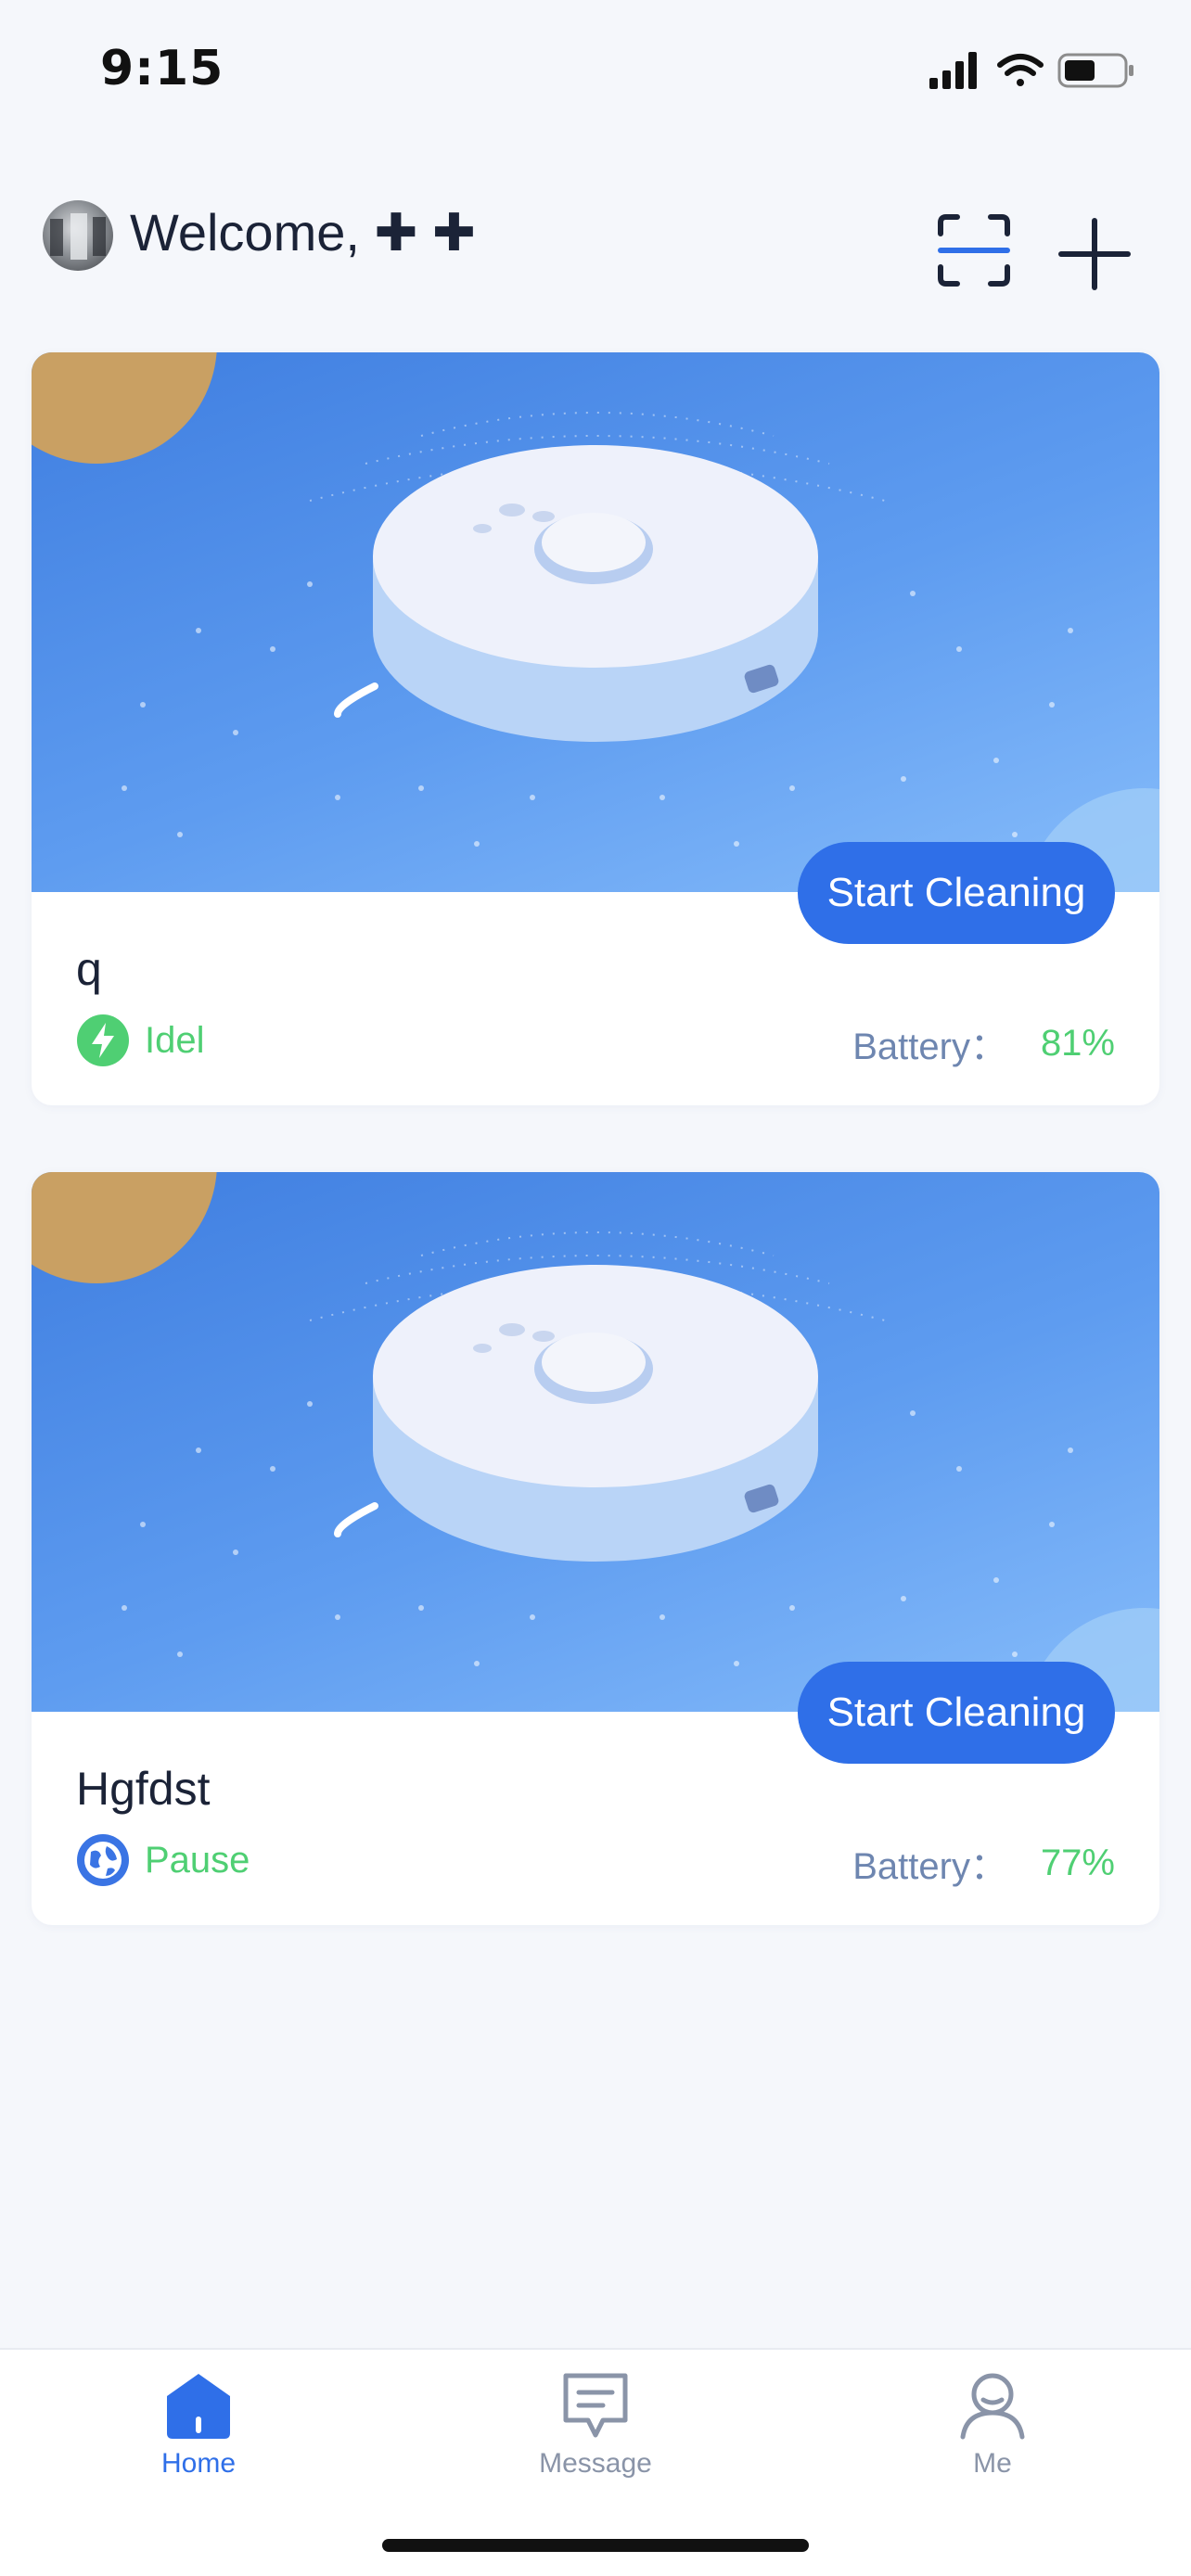  What do you see at coordinates (595, 2406) in the screenshot?
I see `message-icon` at bounding box center [595, 2406].